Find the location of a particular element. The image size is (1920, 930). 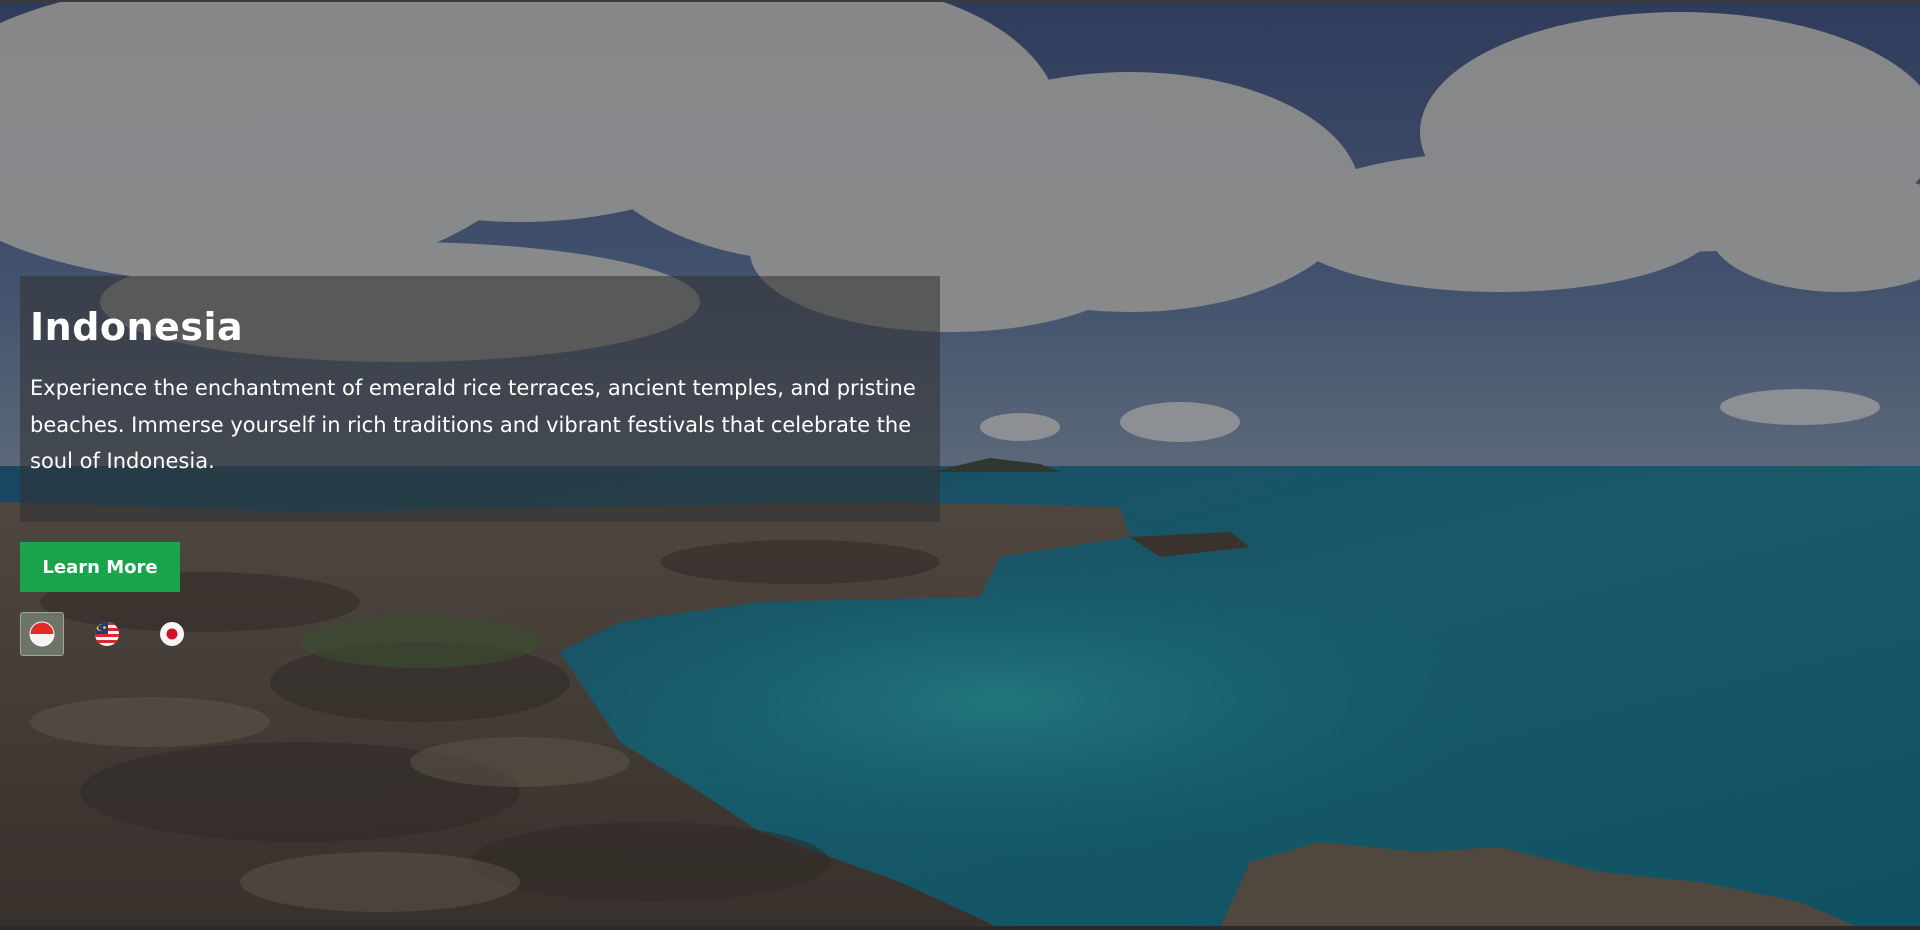

destination-selector is located at coordinates (117, 634).